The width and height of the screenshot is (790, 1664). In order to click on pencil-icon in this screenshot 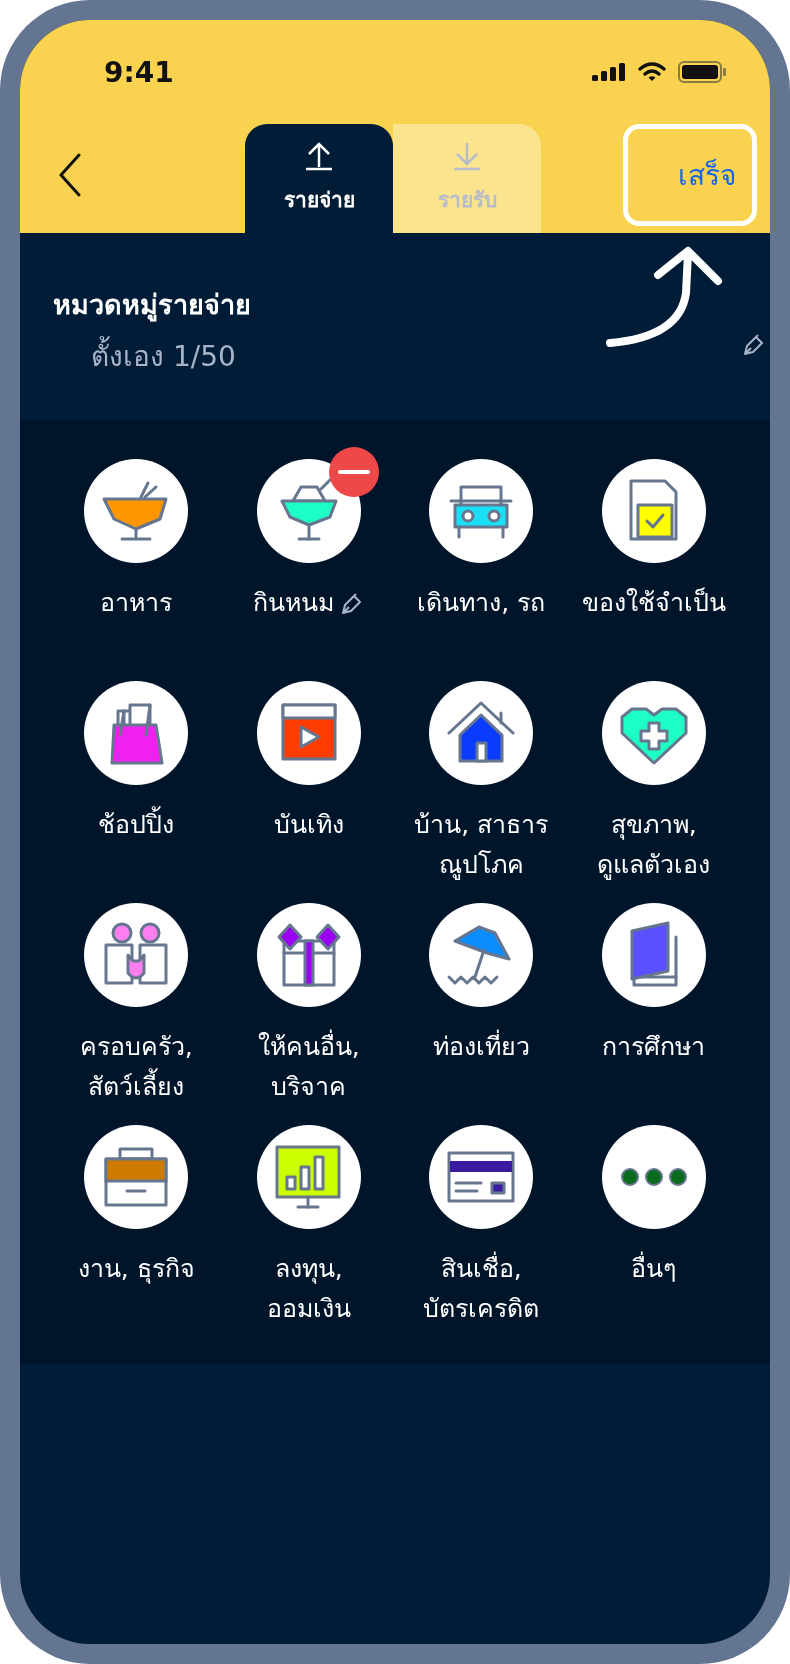, I will do `click(754, 345)`.